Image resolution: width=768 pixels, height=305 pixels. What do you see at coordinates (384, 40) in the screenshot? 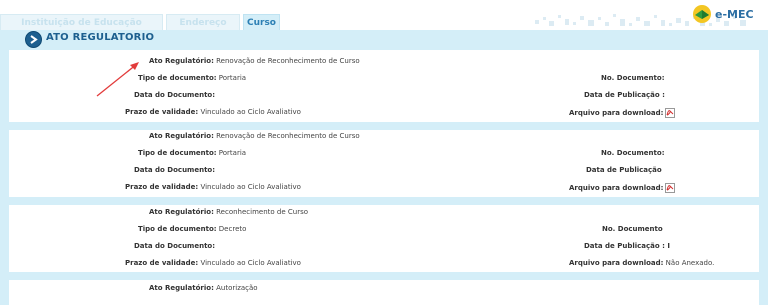
I see `section-header: ATO REGULATORIO` at bounding box center [384, 40].